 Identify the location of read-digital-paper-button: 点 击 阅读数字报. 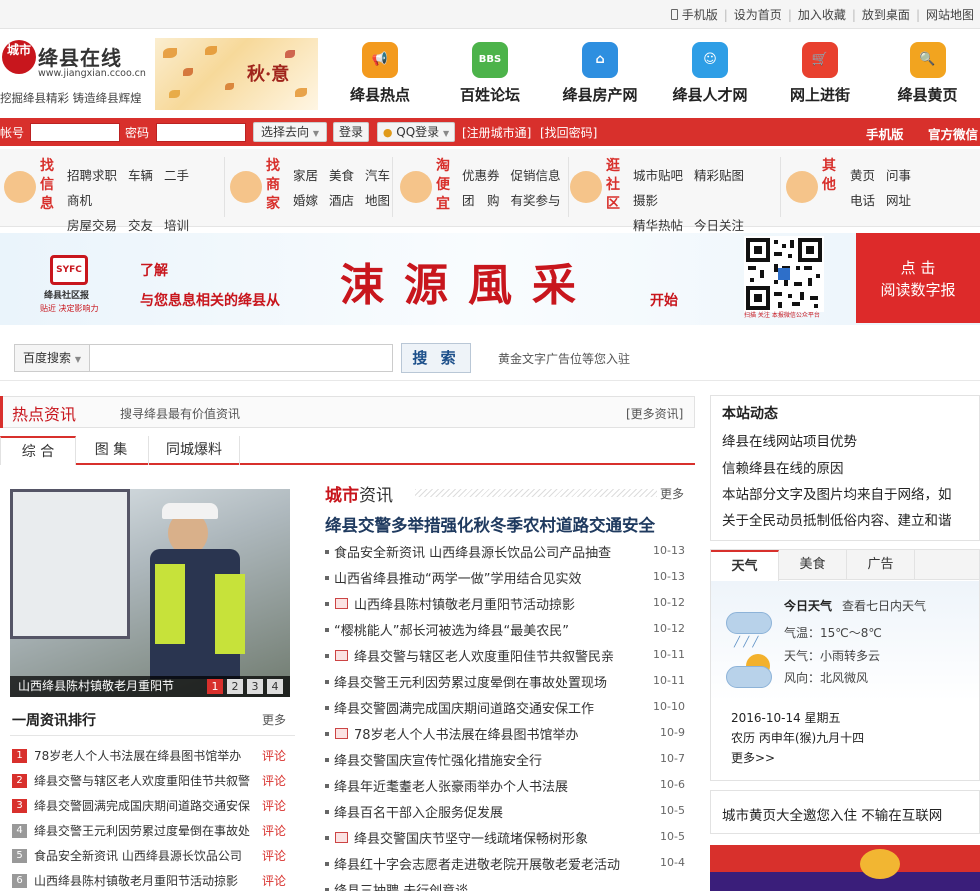
(918, 278).